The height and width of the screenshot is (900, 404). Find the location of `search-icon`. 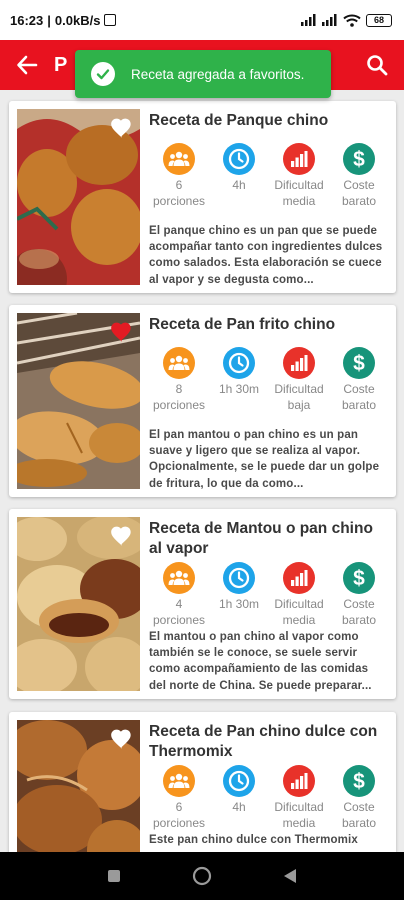

search-icon is located at coordinates (377, 65).